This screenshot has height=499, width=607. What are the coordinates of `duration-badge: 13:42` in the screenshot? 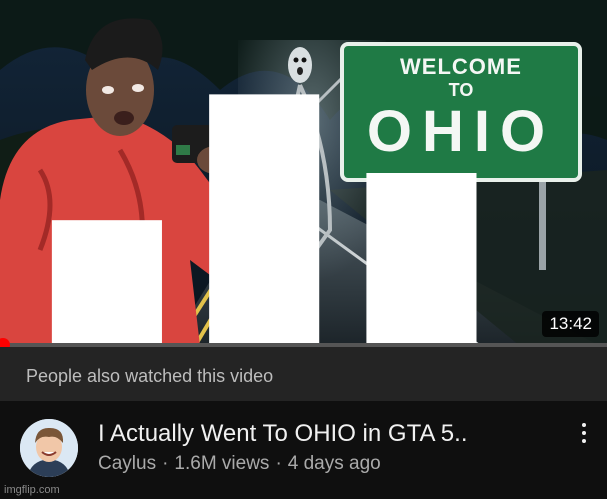 It's located at (570, 324).